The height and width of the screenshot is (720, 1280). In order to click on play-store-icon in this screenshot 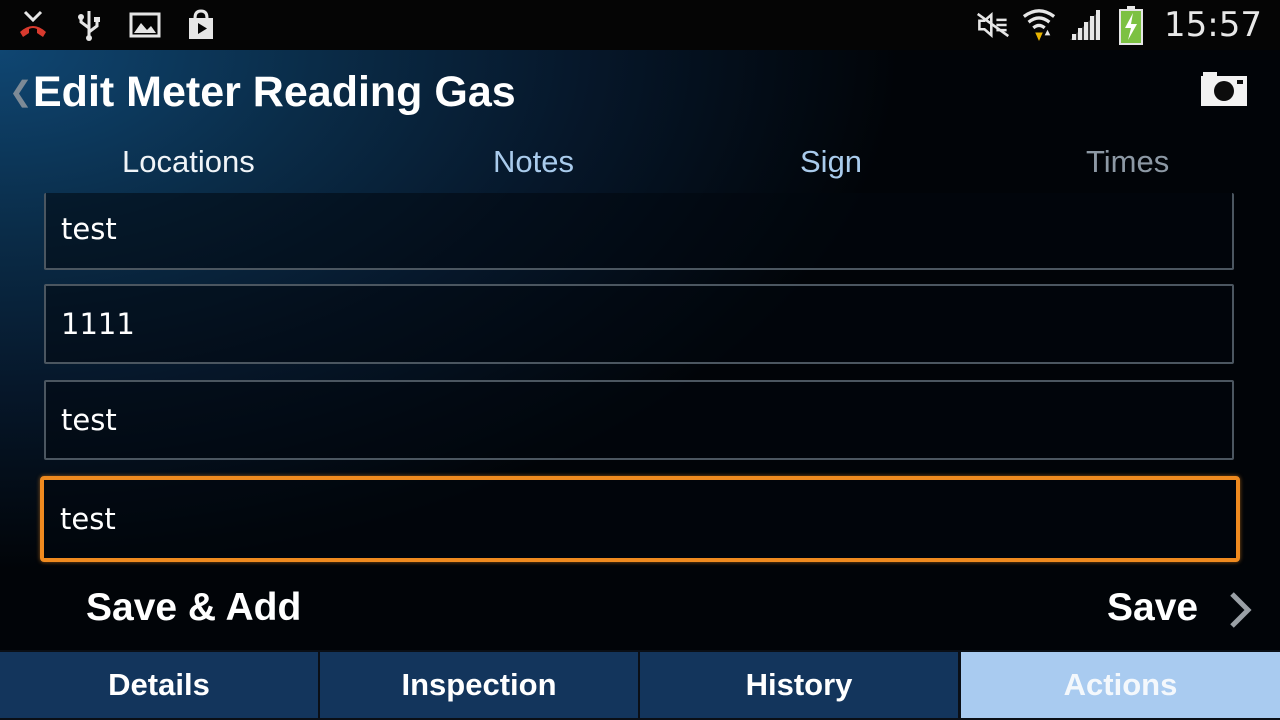, I will do `click(201, 25)`.